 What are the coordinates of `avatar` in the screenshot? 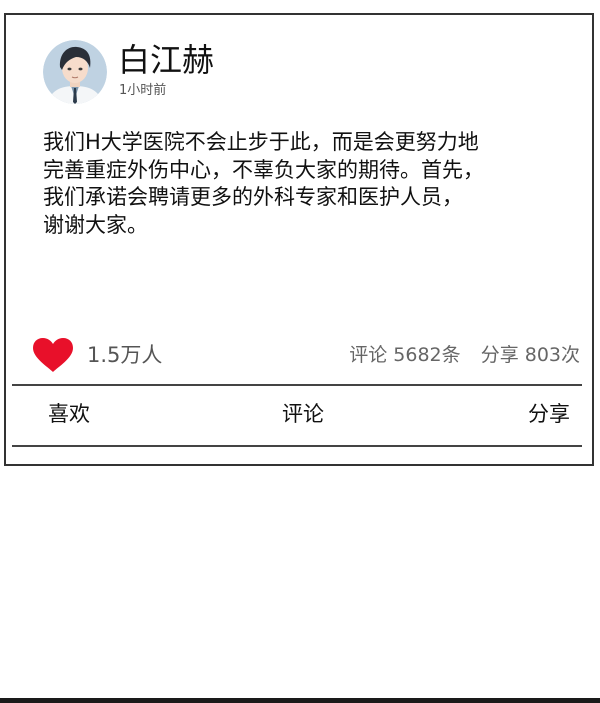 It's located at (75, 72).